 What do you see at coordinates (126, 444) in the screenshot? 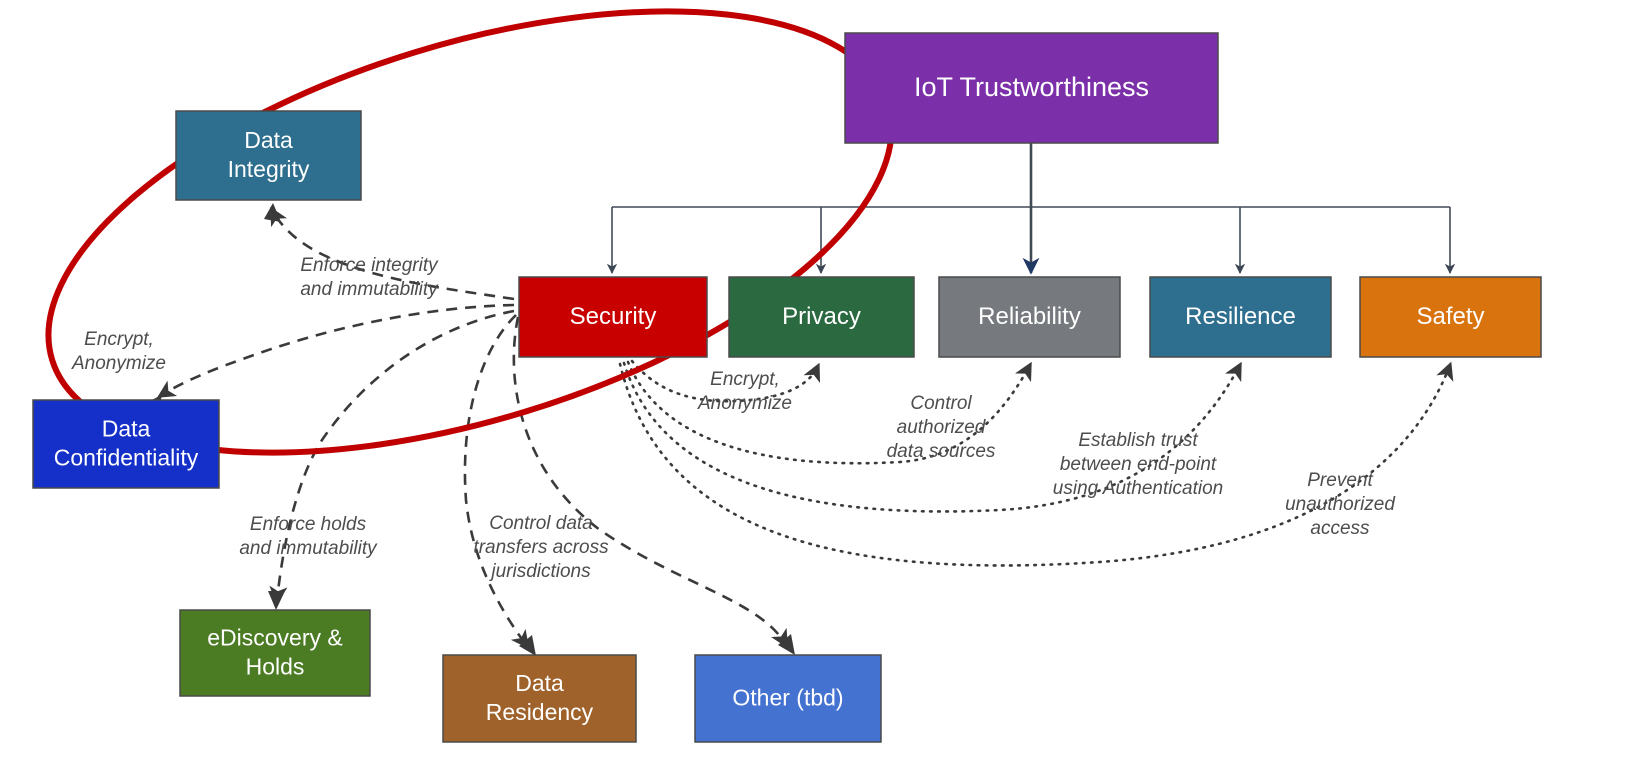
I see `node-data-confidentiality: Data Confidentiality` at bounding box center [126, 444].